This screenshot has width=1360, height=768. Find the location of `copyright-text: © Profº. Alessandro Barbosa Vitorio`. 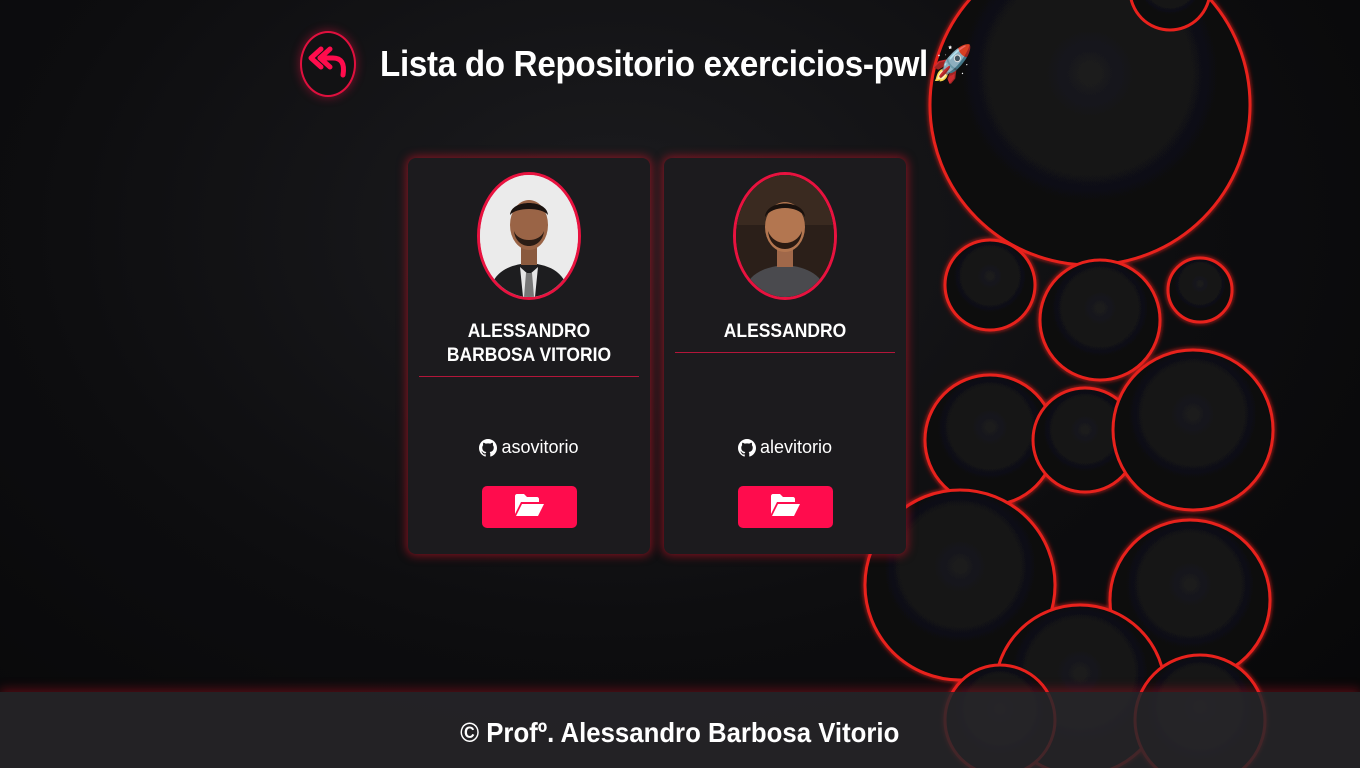

copyright-text: © Profº. Alessandro Barbosa Vitorio is located at coordinates (680, 732).